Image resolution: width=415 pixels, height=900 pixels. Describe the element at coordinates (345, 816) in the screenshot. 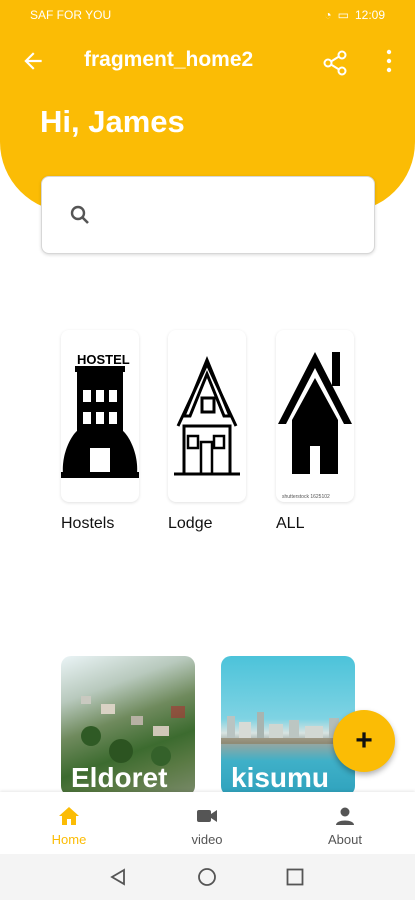

I see `person-icon` at that location.